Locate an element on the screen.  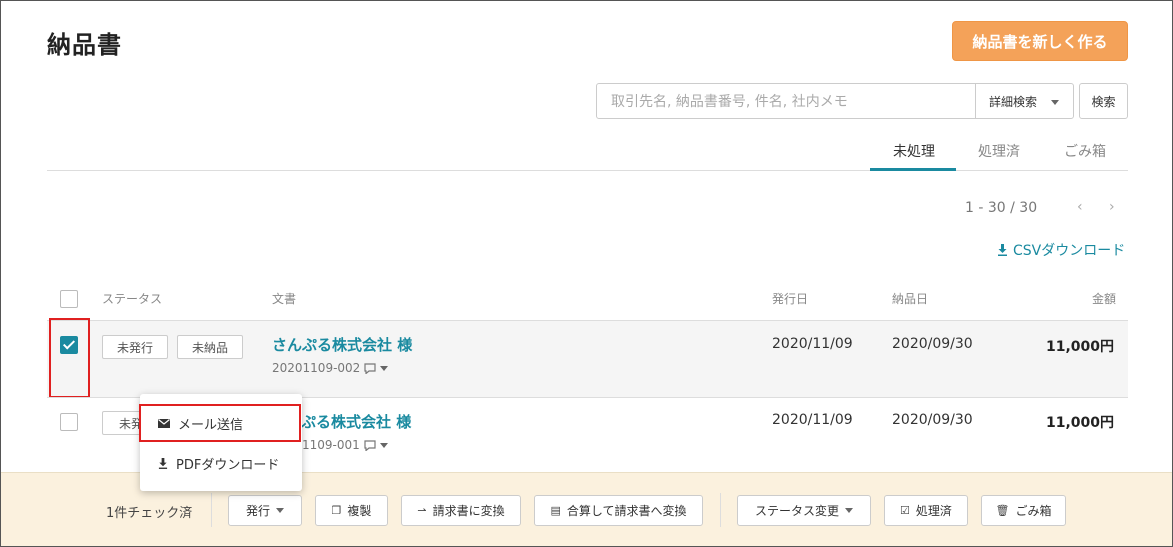
convert-icon: ⇀ is located at coordinates (422, 510).